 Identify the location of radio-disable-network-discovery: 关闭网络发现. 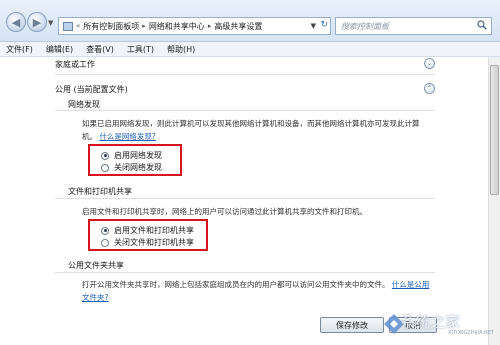
(131, 167).